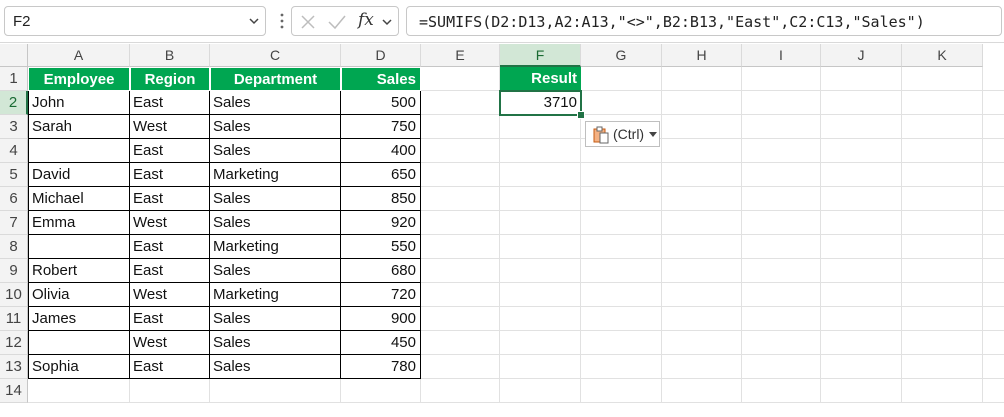  I want to click on table-cell: 720, so click(381, 295).